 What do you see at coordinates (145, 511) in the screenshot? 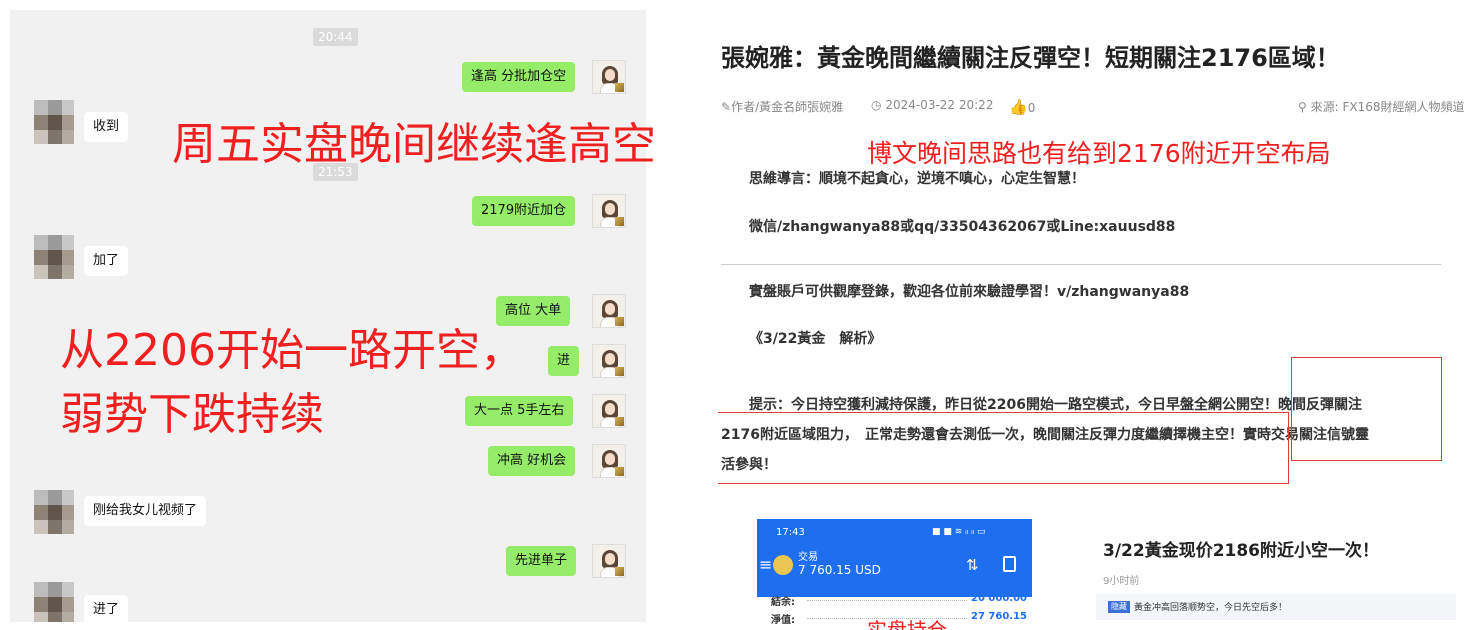
I see `chat-bubble-received: 刚给我女儿视频了` at bounding box center [145, 511].